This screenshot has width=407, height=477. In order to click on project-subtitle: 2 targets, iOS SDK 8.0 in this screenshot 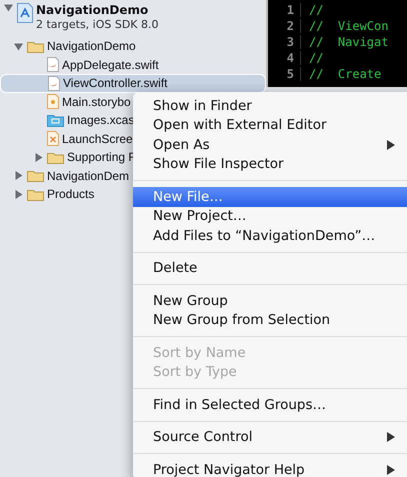, I will do `click(97, 25)`.